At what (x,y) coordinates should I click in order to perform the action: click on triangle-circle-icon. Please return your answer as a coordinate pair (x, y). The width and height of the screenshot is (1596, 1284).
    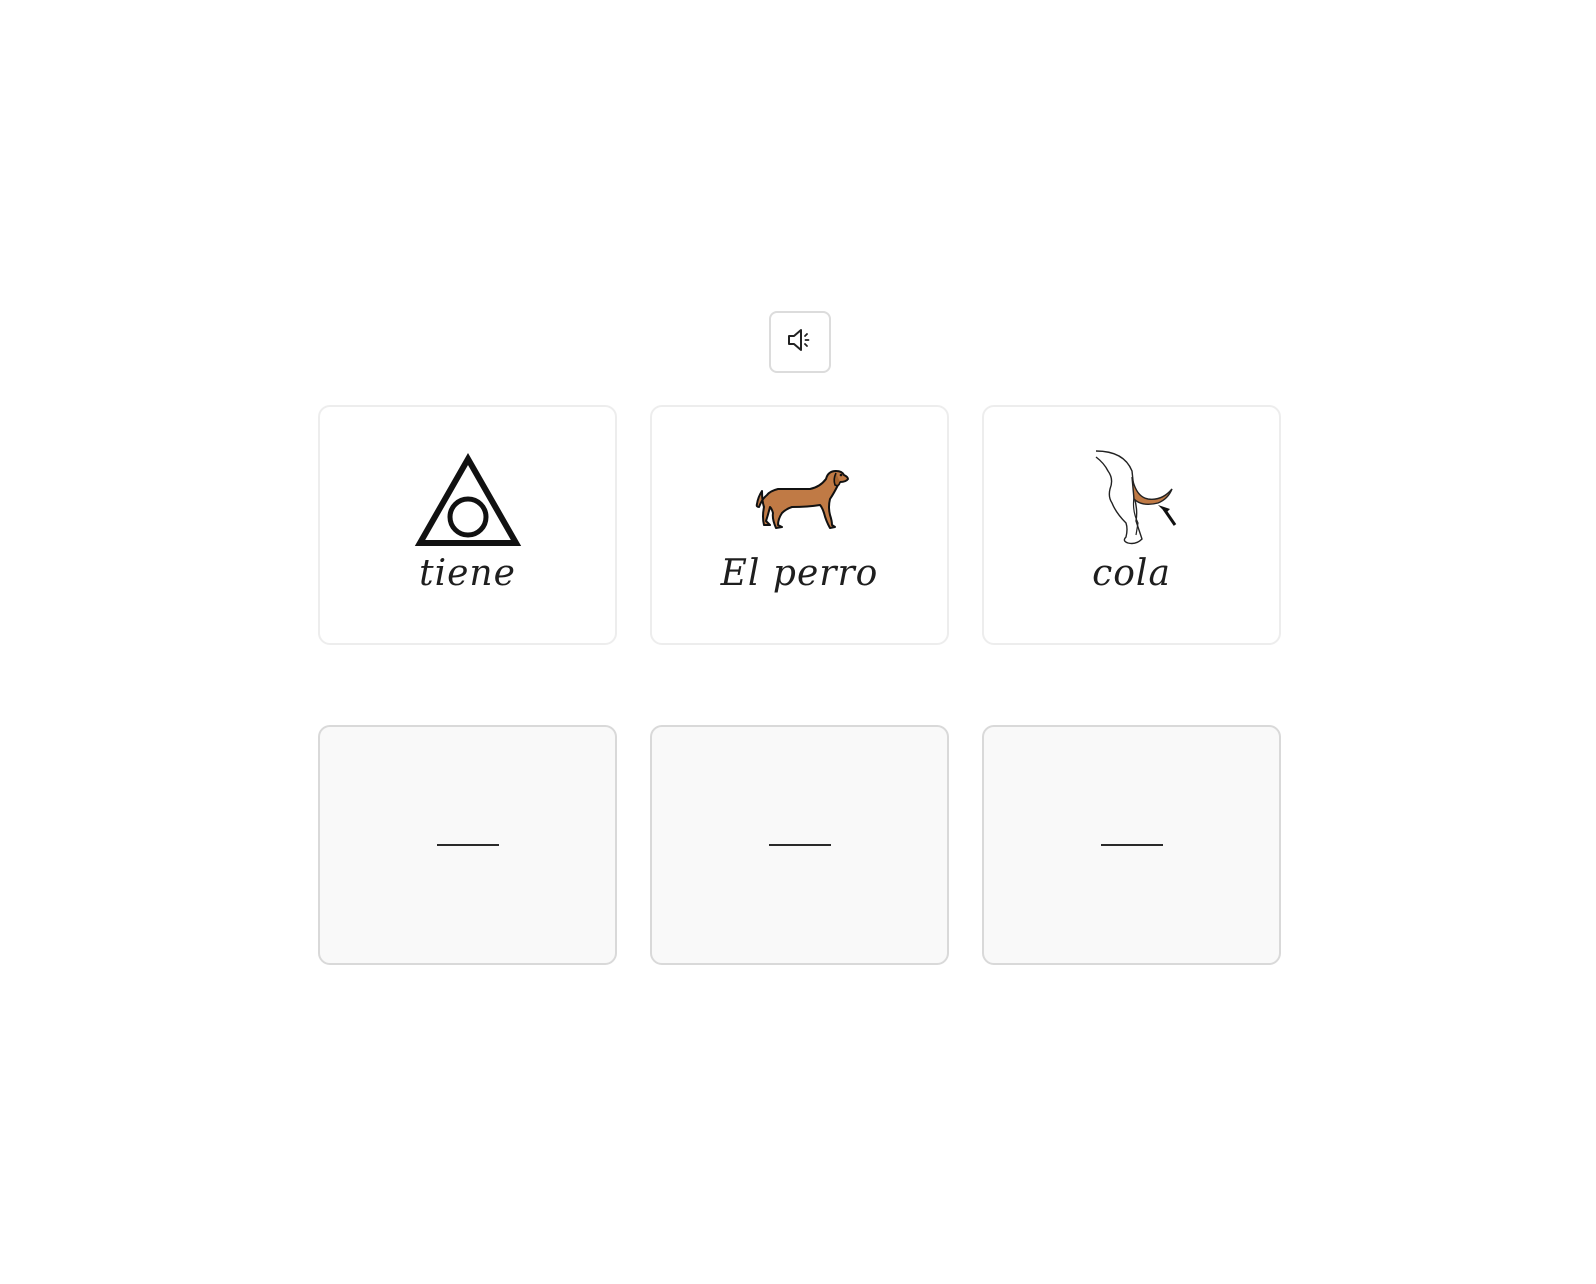
    Looking at the image, I should click on (468, 499).